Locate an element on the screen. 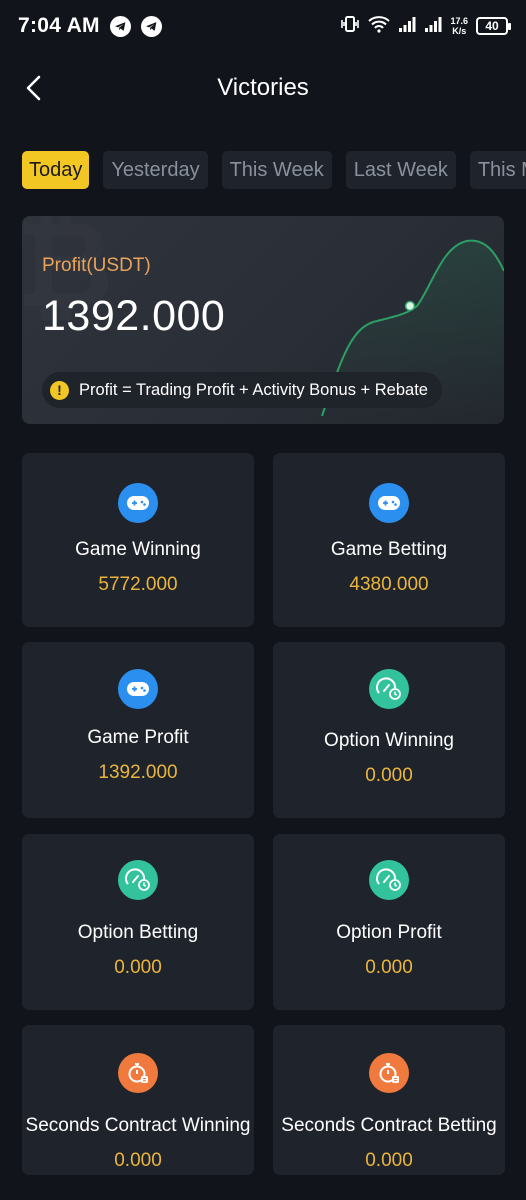 The image size is (526, 1200). profit-label: Profit(USDT) is located at coordinates (96, 265).